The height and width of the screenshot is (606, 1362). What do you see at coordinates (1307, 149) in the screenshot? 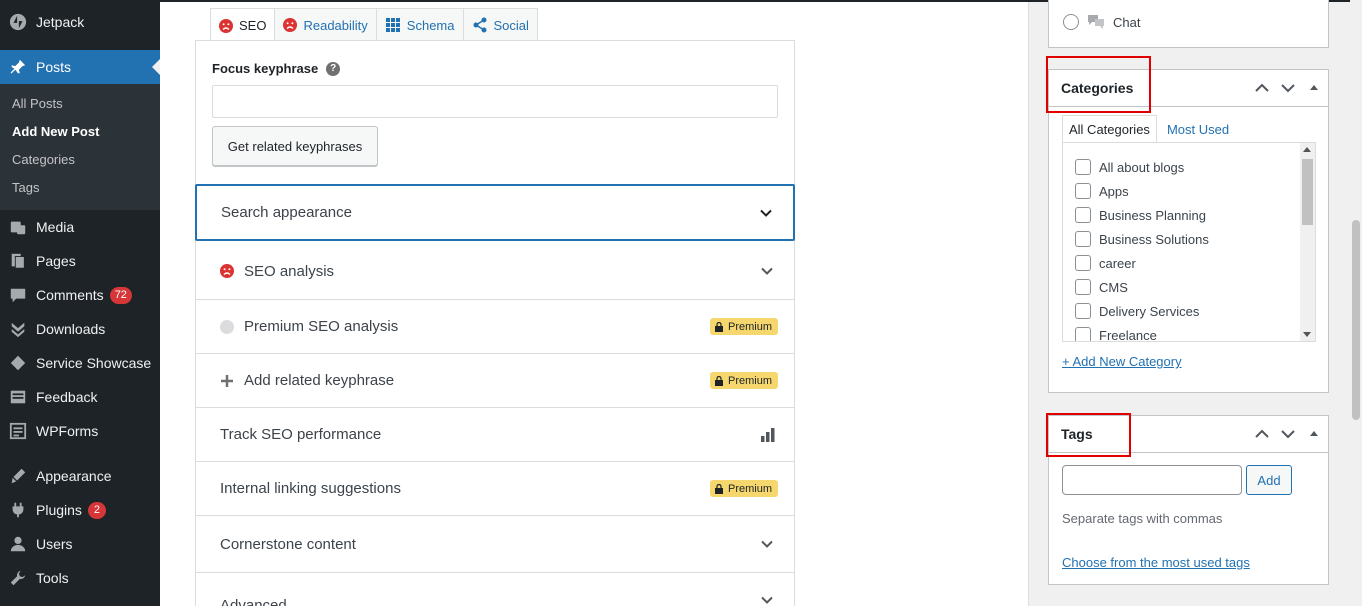
I see `scroll-up-arrow-icon` at bounding box center [1307, 149].